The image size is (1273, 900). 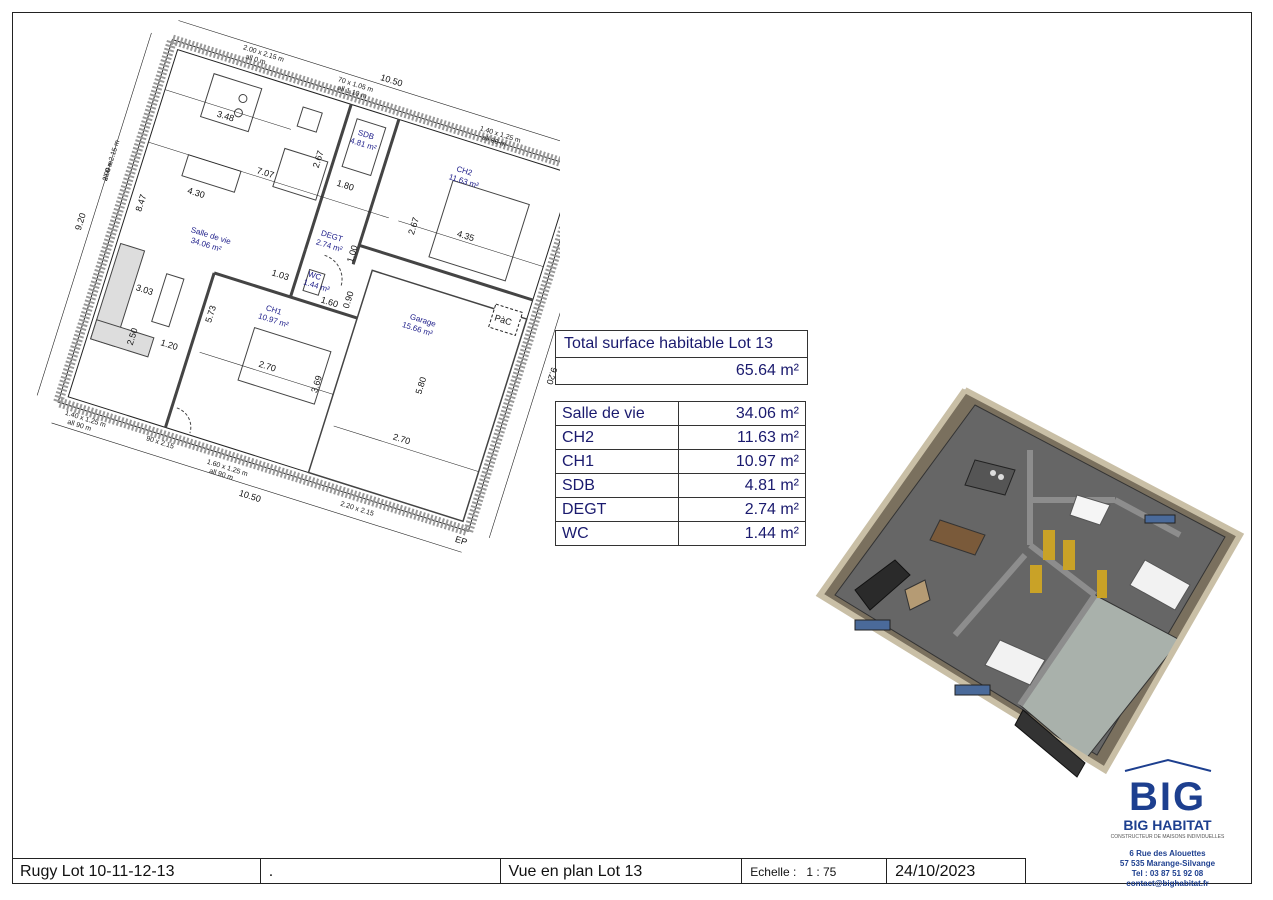 I want to click on company-tel: Tel : 03 87 51 92 08, so click(x=1167, y=873).